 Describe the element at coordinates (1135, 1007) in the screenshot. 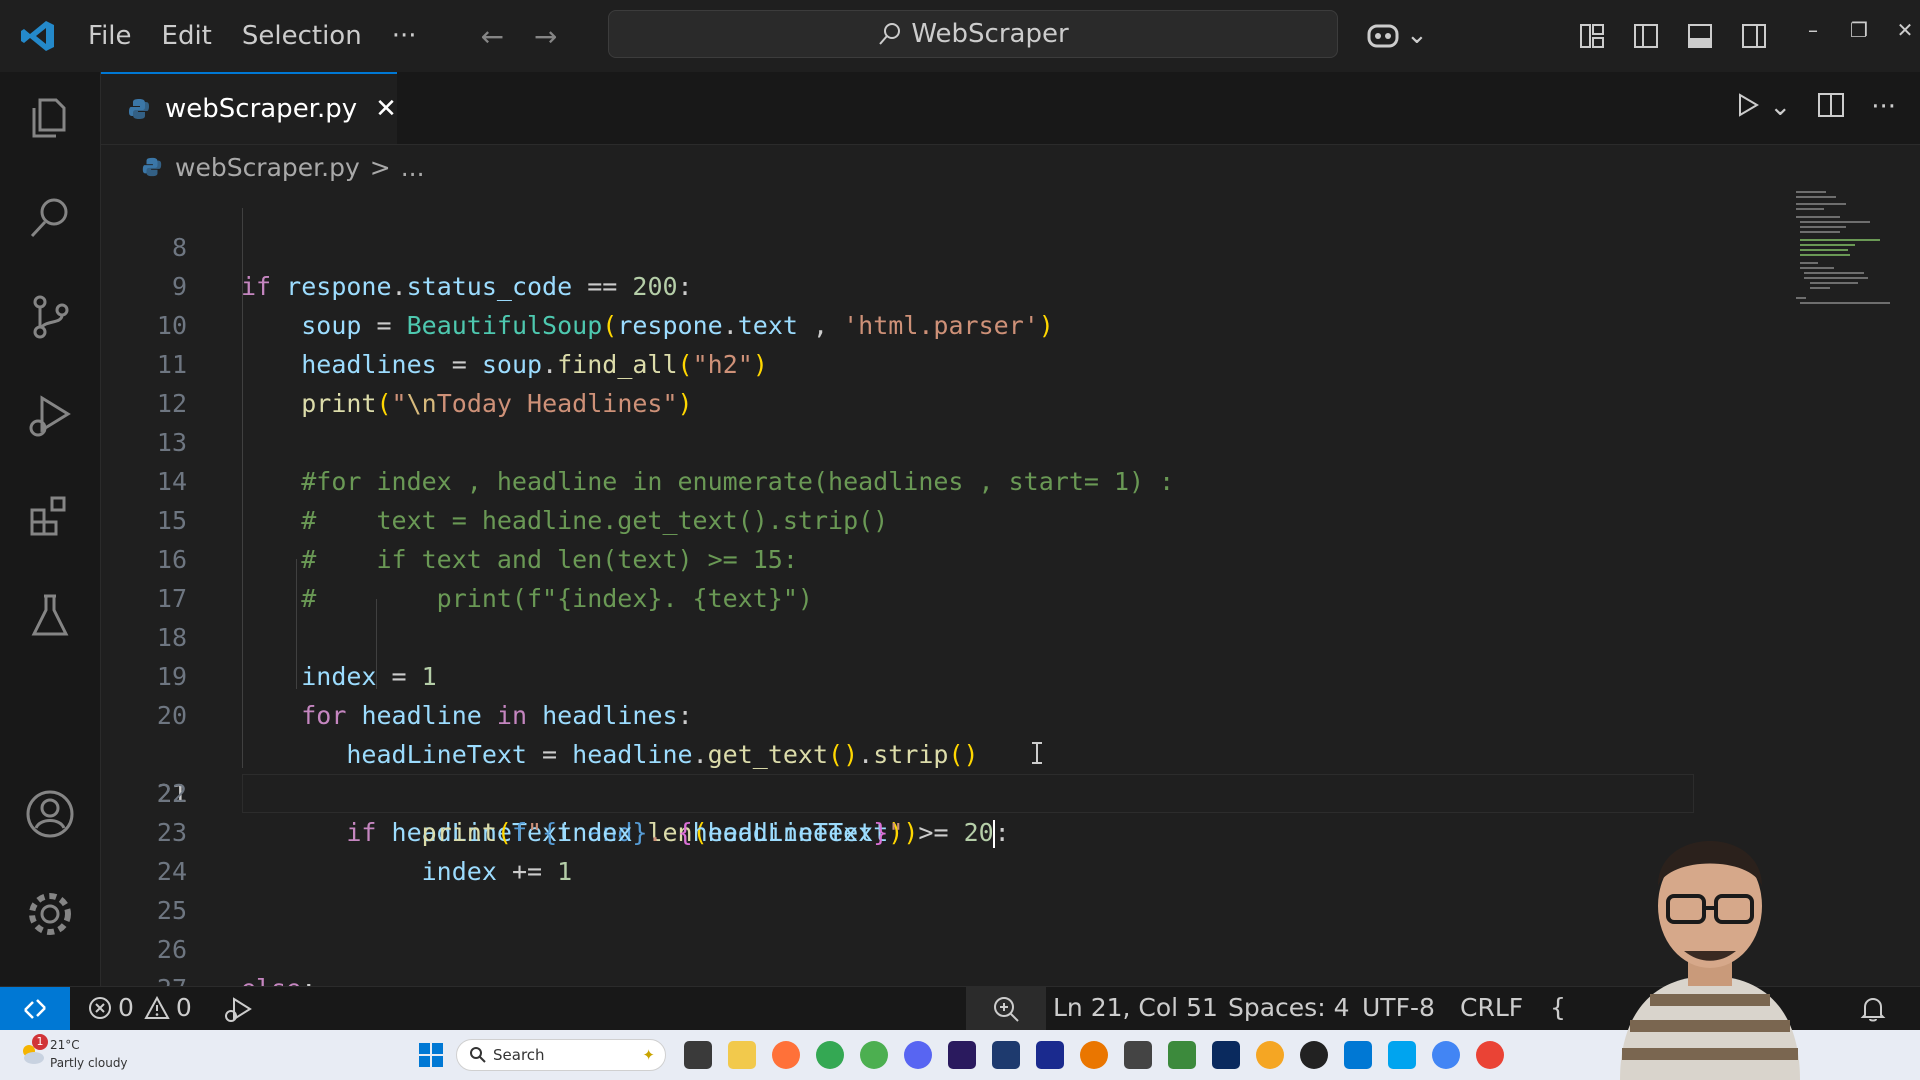

I see `cursor-position: Ln 21, Col 51` at that location.